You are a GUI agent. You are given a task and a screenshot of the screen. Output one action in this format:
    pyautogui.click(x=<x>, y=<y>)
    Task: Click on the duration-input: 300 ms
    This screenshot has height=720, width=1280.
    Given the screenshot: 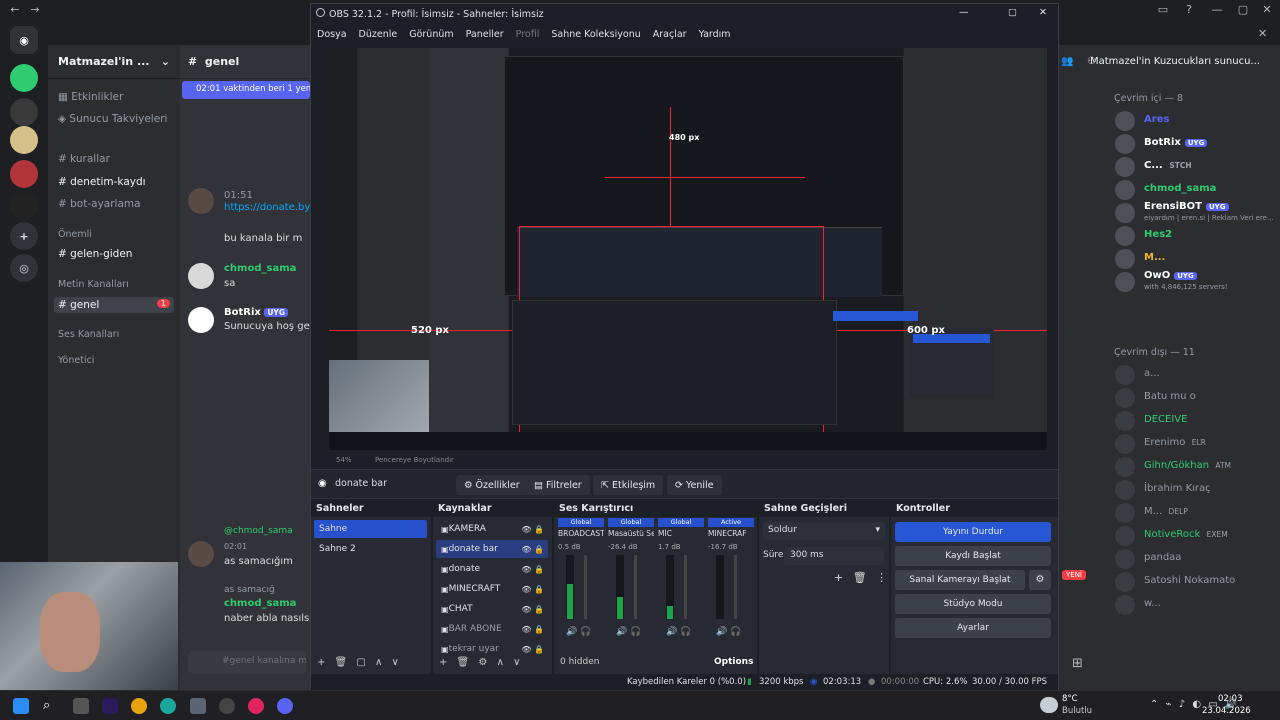 What is the action you would take?
    pyautogui.click(x=834, y=556)
    